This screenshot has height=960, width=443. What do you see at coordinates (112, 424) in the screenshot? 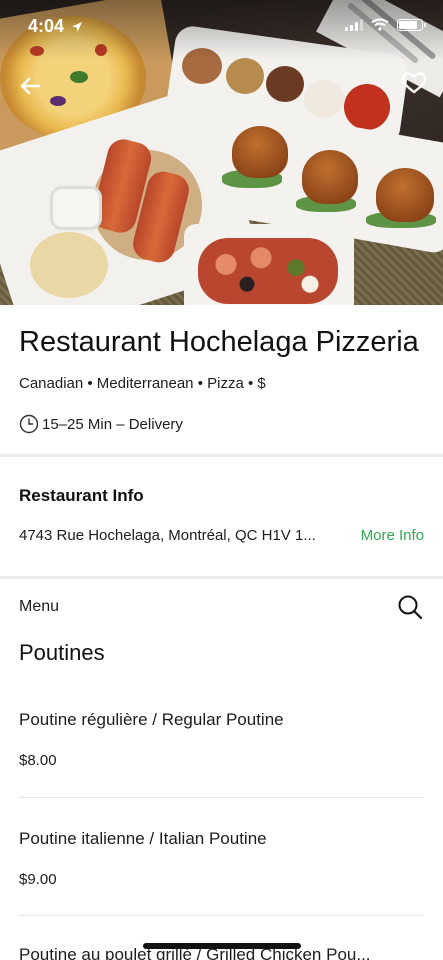
I see `delivery-time: 15–25 Min – Delivery` at bounding box center [112, 424].